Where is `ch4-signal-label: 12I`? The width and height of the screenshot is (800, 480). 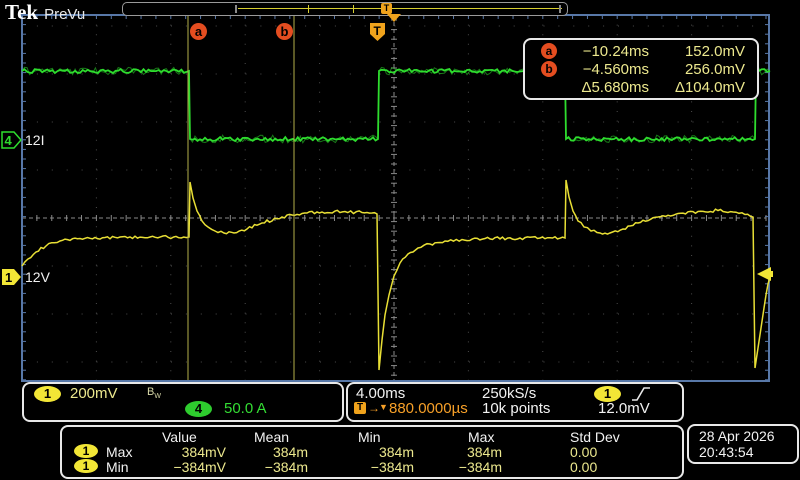 ch4-signal-label: 12I is located at coordinates (35, 140).